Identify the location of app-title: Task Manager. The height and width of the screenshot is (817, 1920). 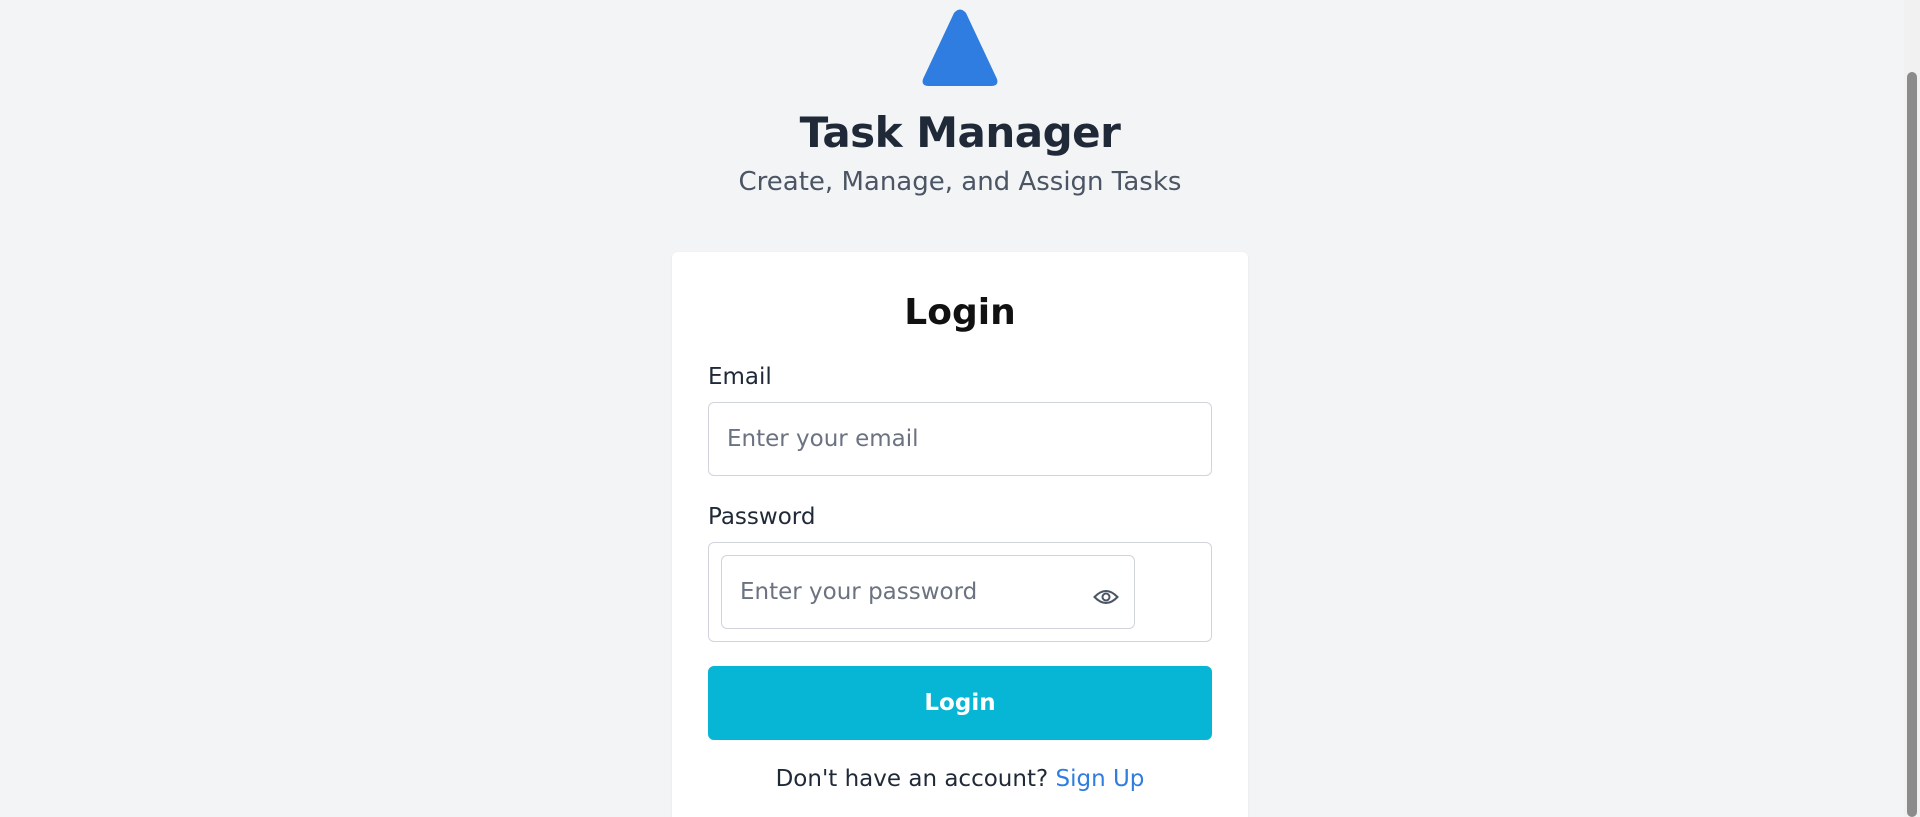
(960, 132).